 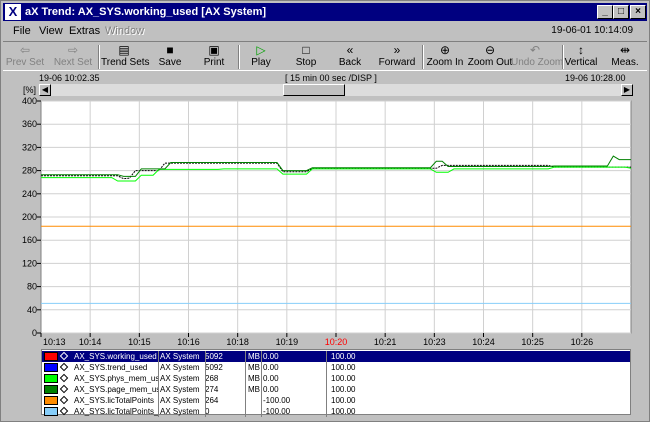 I want to click on legend-unit: MB, so click(x=254, y=378).